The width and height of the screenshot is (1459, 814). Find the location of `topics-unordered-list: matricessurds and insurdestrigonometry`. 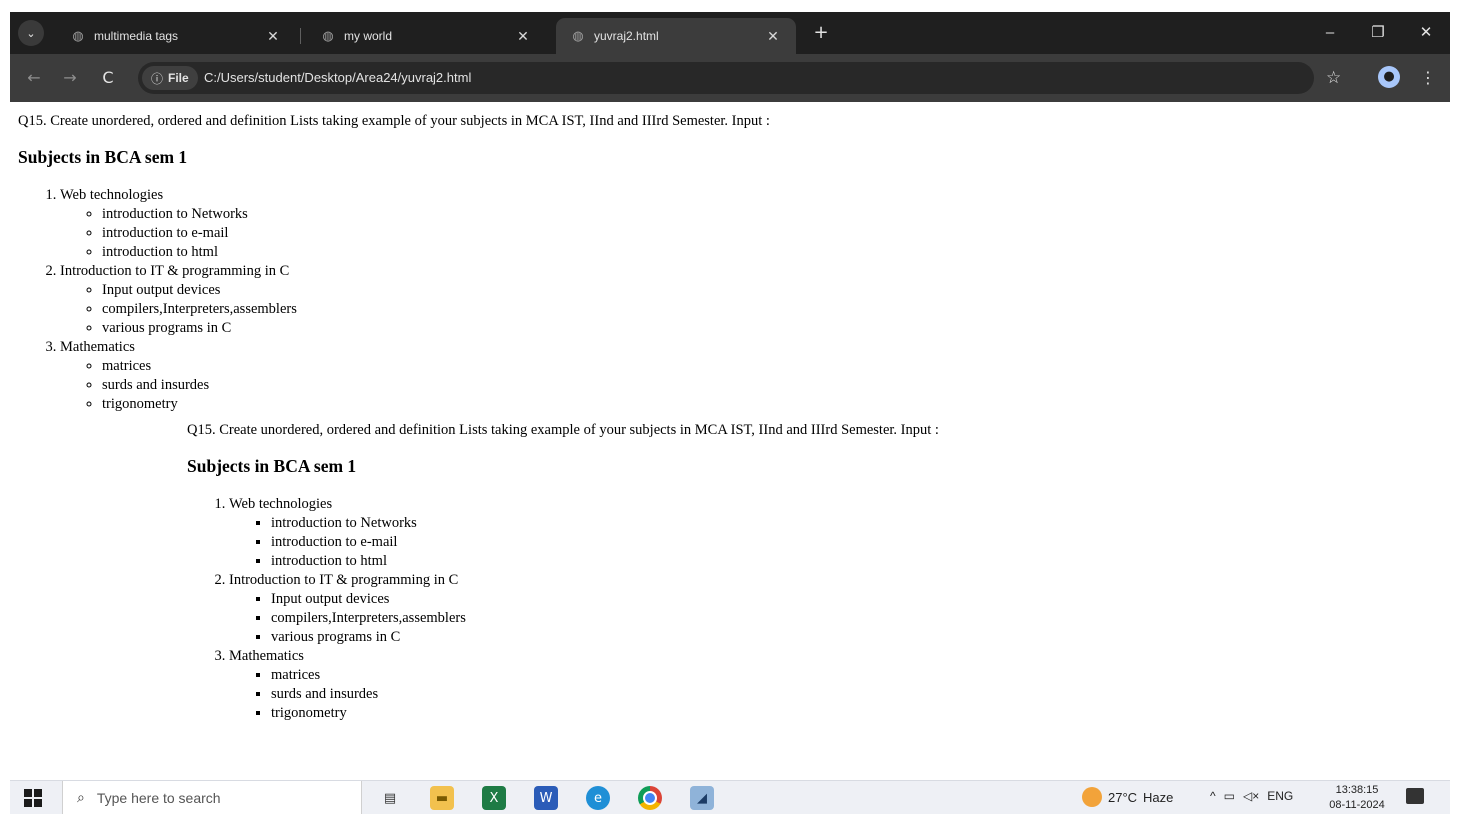

topics-unordered-list: matricessurds and insurdestrigonometry is located at coordinates (584, 694).